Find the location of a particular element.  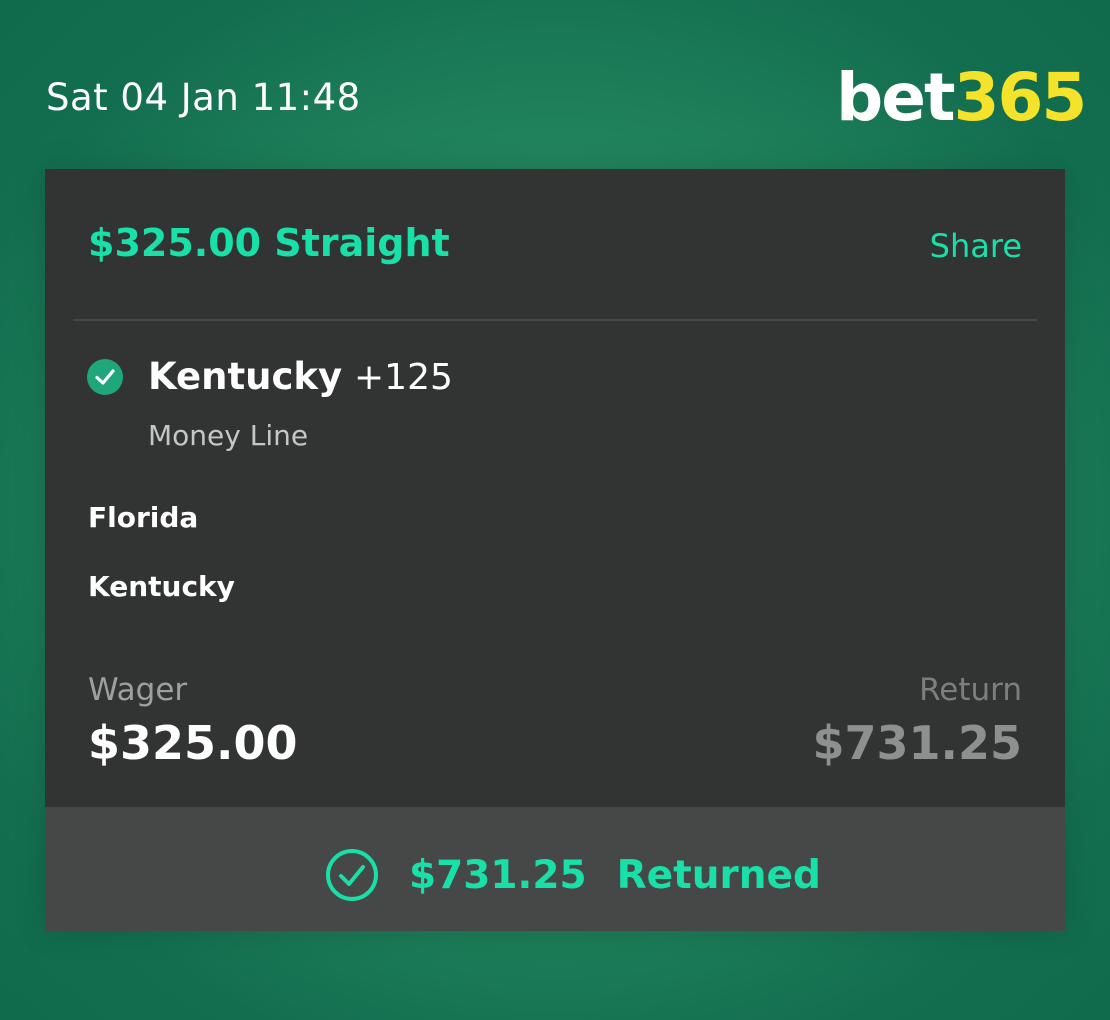

selection-odds: +125 is located at coordinates (403, 377).